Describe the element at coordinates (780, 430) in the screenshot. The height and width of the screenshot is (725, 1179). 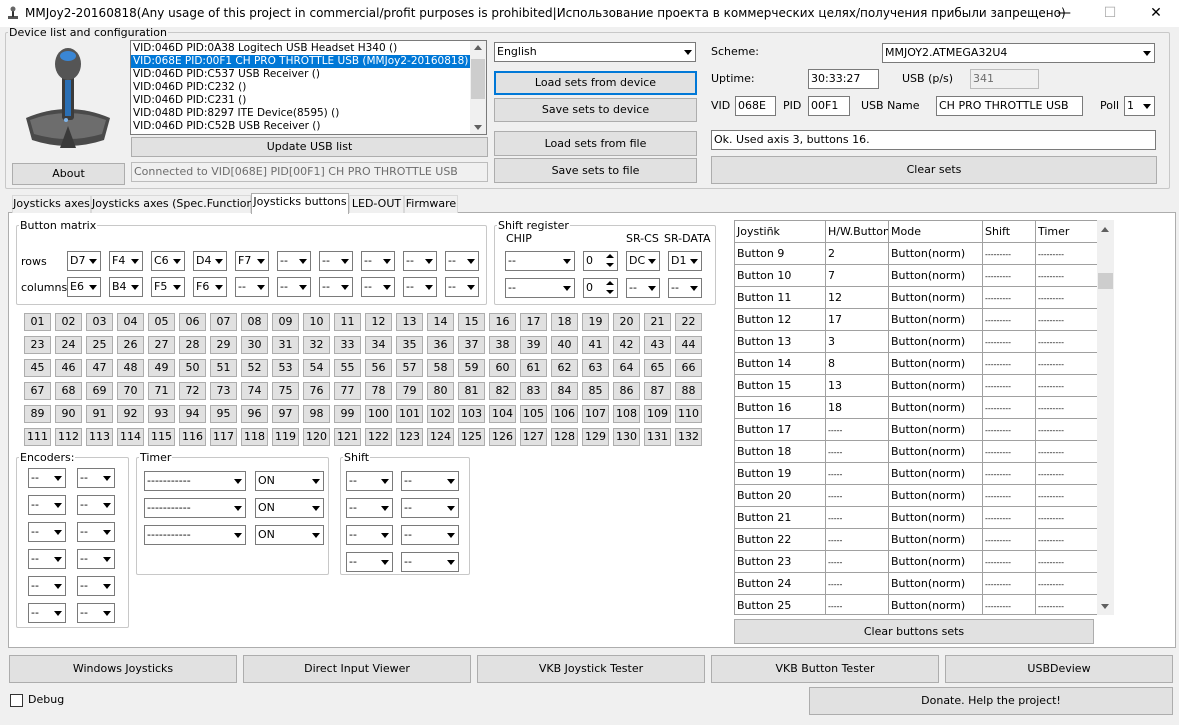
I see `grid-row-header: Button 17` at that location.